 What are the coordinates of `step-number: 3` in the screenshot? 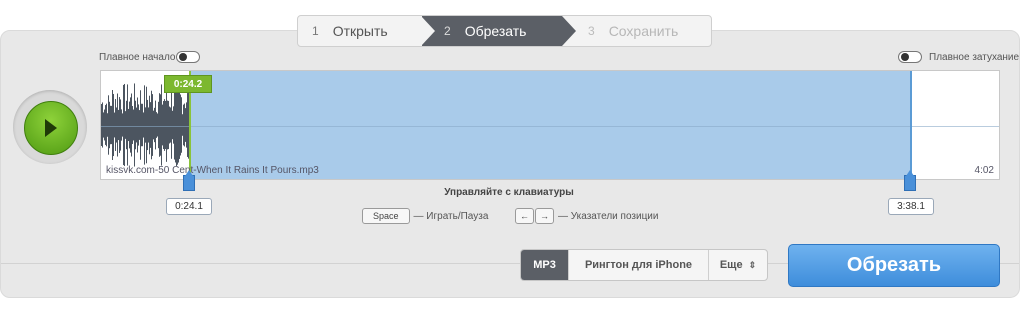 It's located at (591, 31).